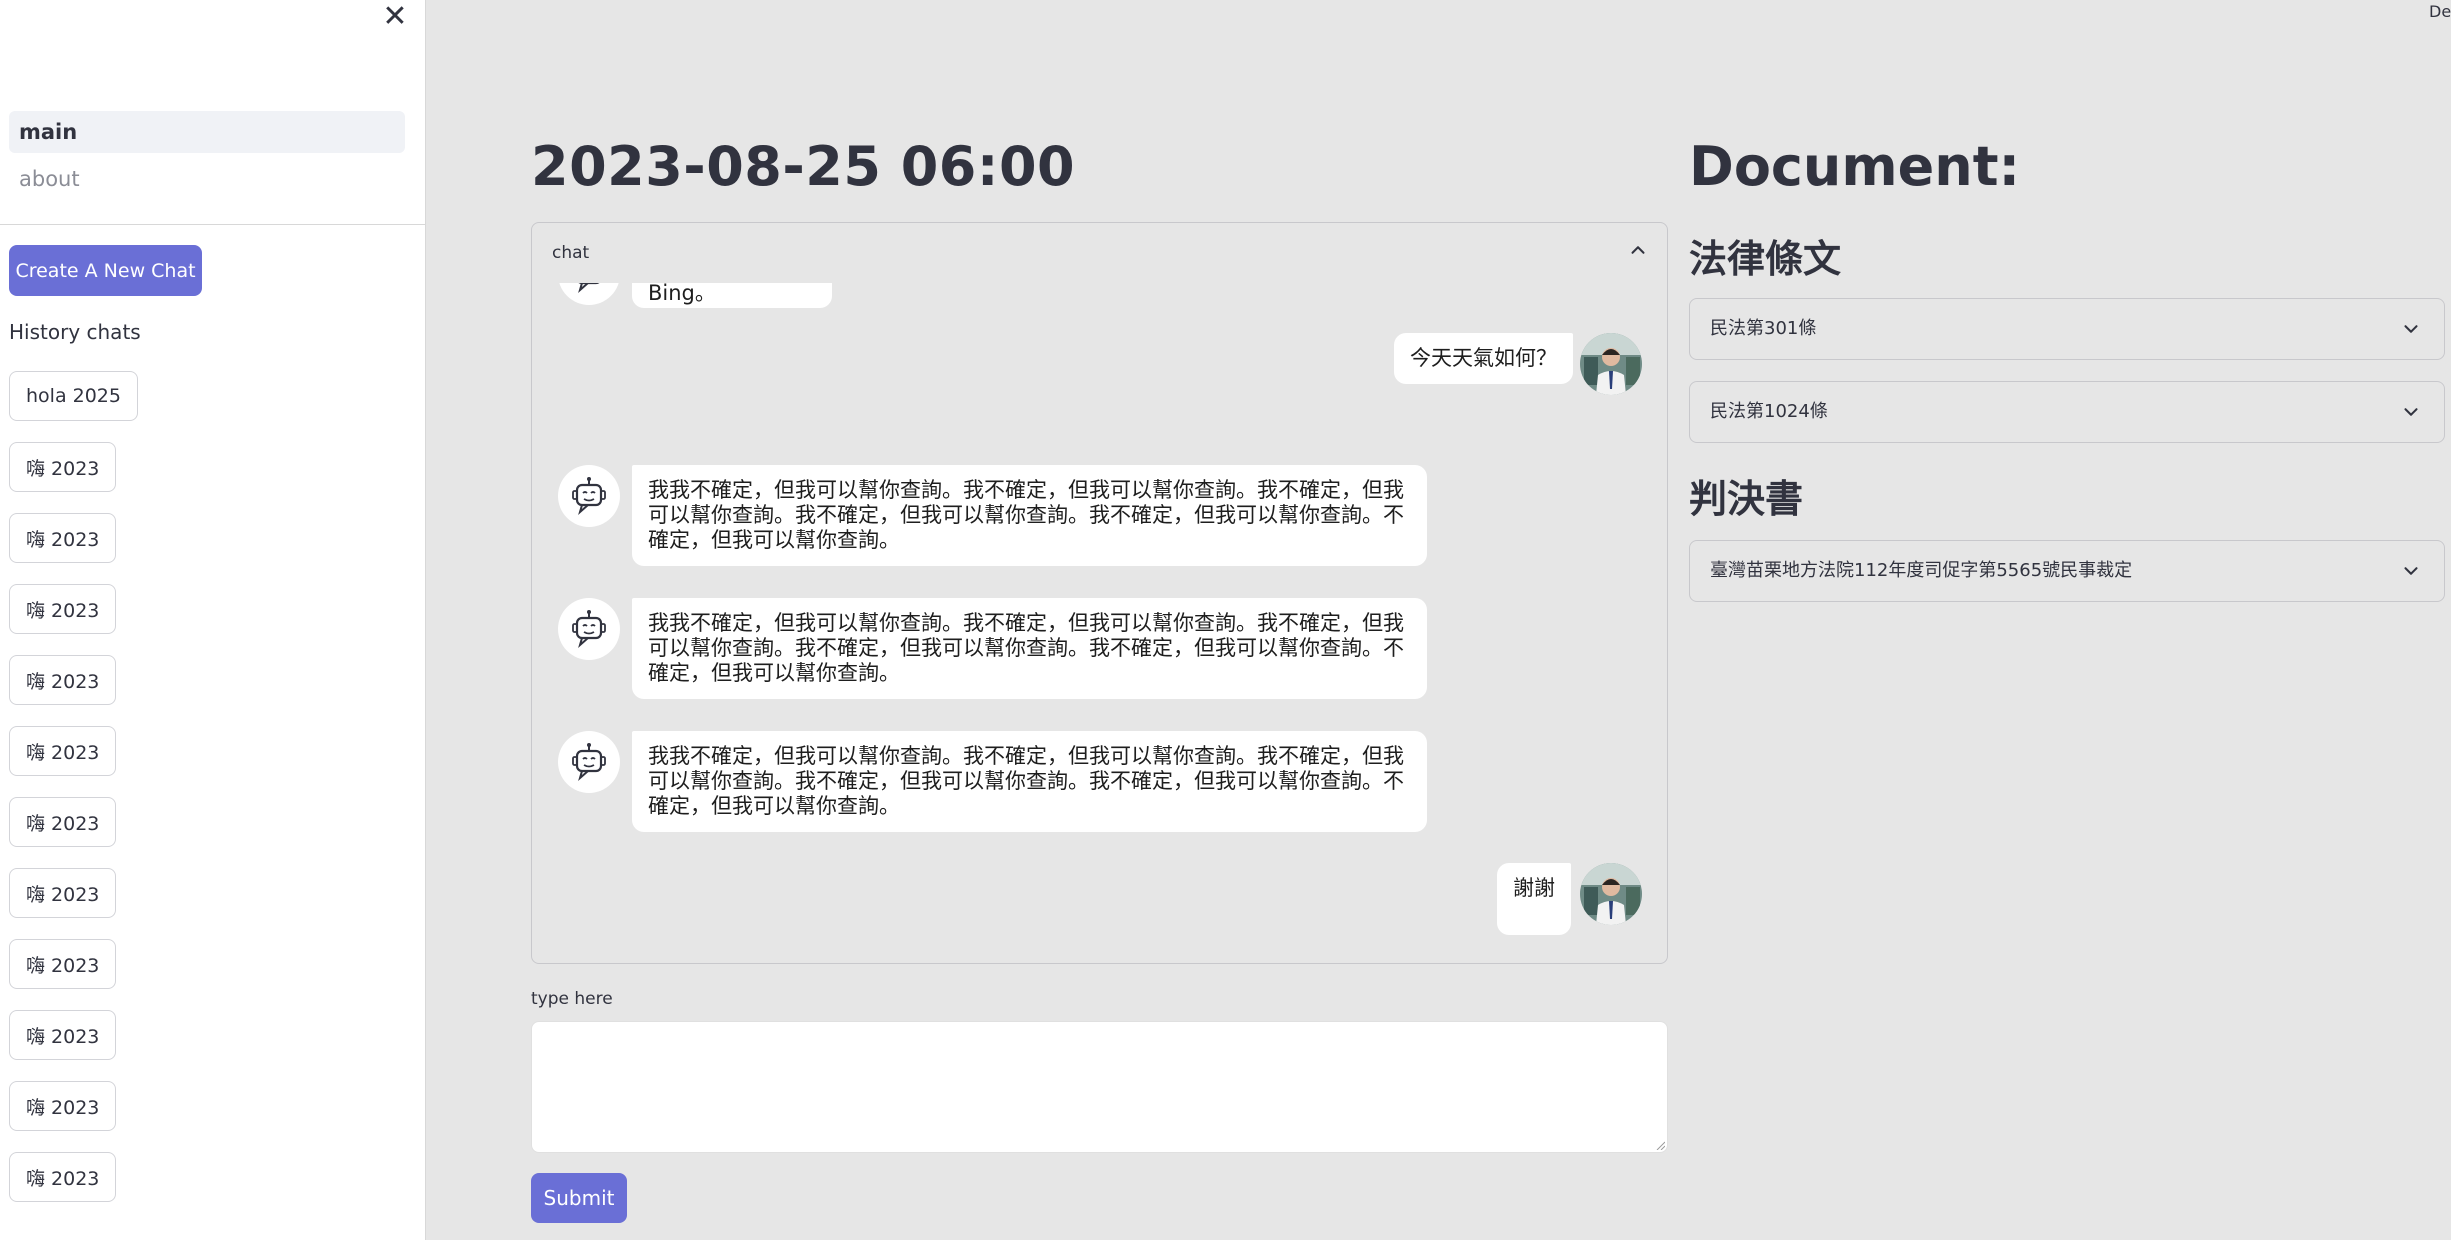 This screenshot has width=2451, height=1240. What do you see at coordinates (1921, 570) in the screenshot?
I see `expander-label: 臺灣苗栗地方法院112年度司促字第5565號民事裁定` at bounding box center [1921, 570].